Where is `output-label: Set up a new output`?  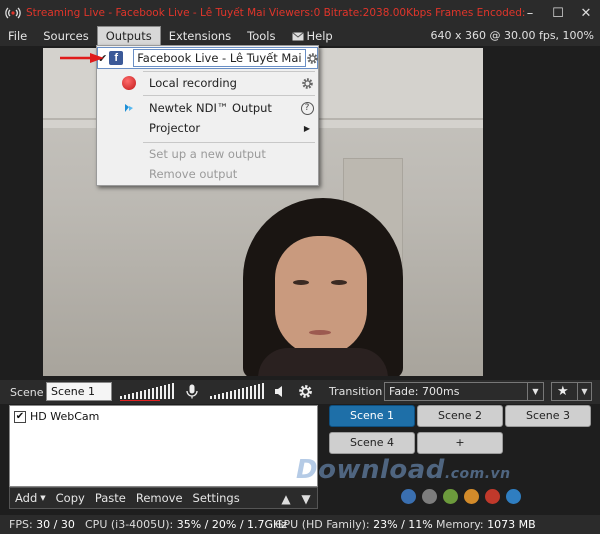
output-label: Set up a new output is located at coordinates (207, 154).